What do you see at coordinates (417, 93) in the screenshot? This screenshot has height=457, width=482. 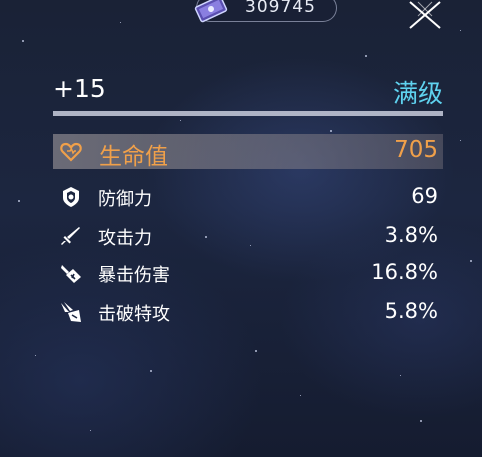 I see `max-level-label: 满级` at bounding box center [417, 93].